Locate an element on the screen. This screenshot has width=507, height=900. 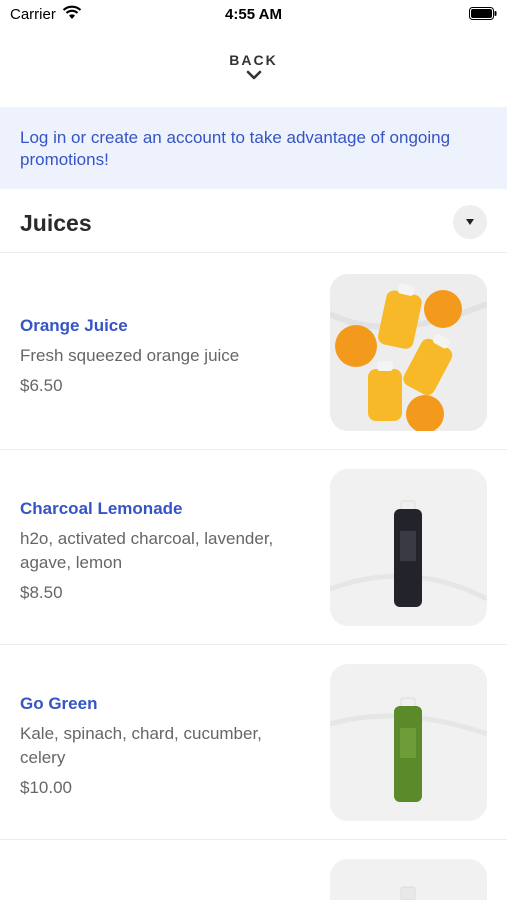
back-button: BACK is located at coordinates (253, 66).